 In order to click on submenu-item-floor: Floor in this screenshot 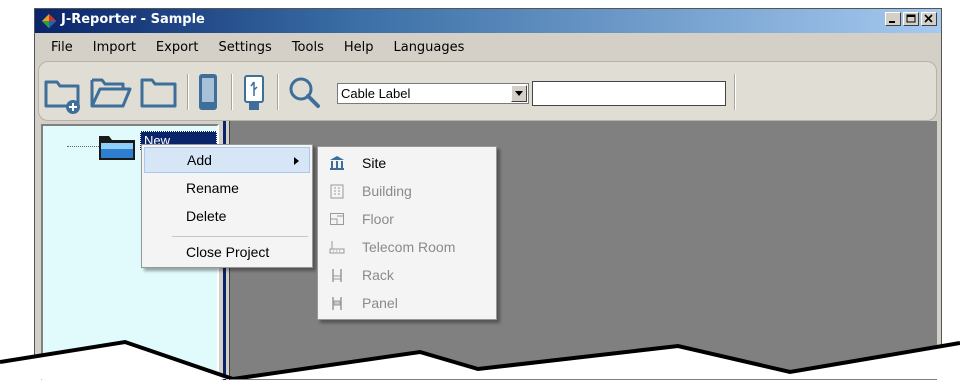, I will do `click(407, 219)`.